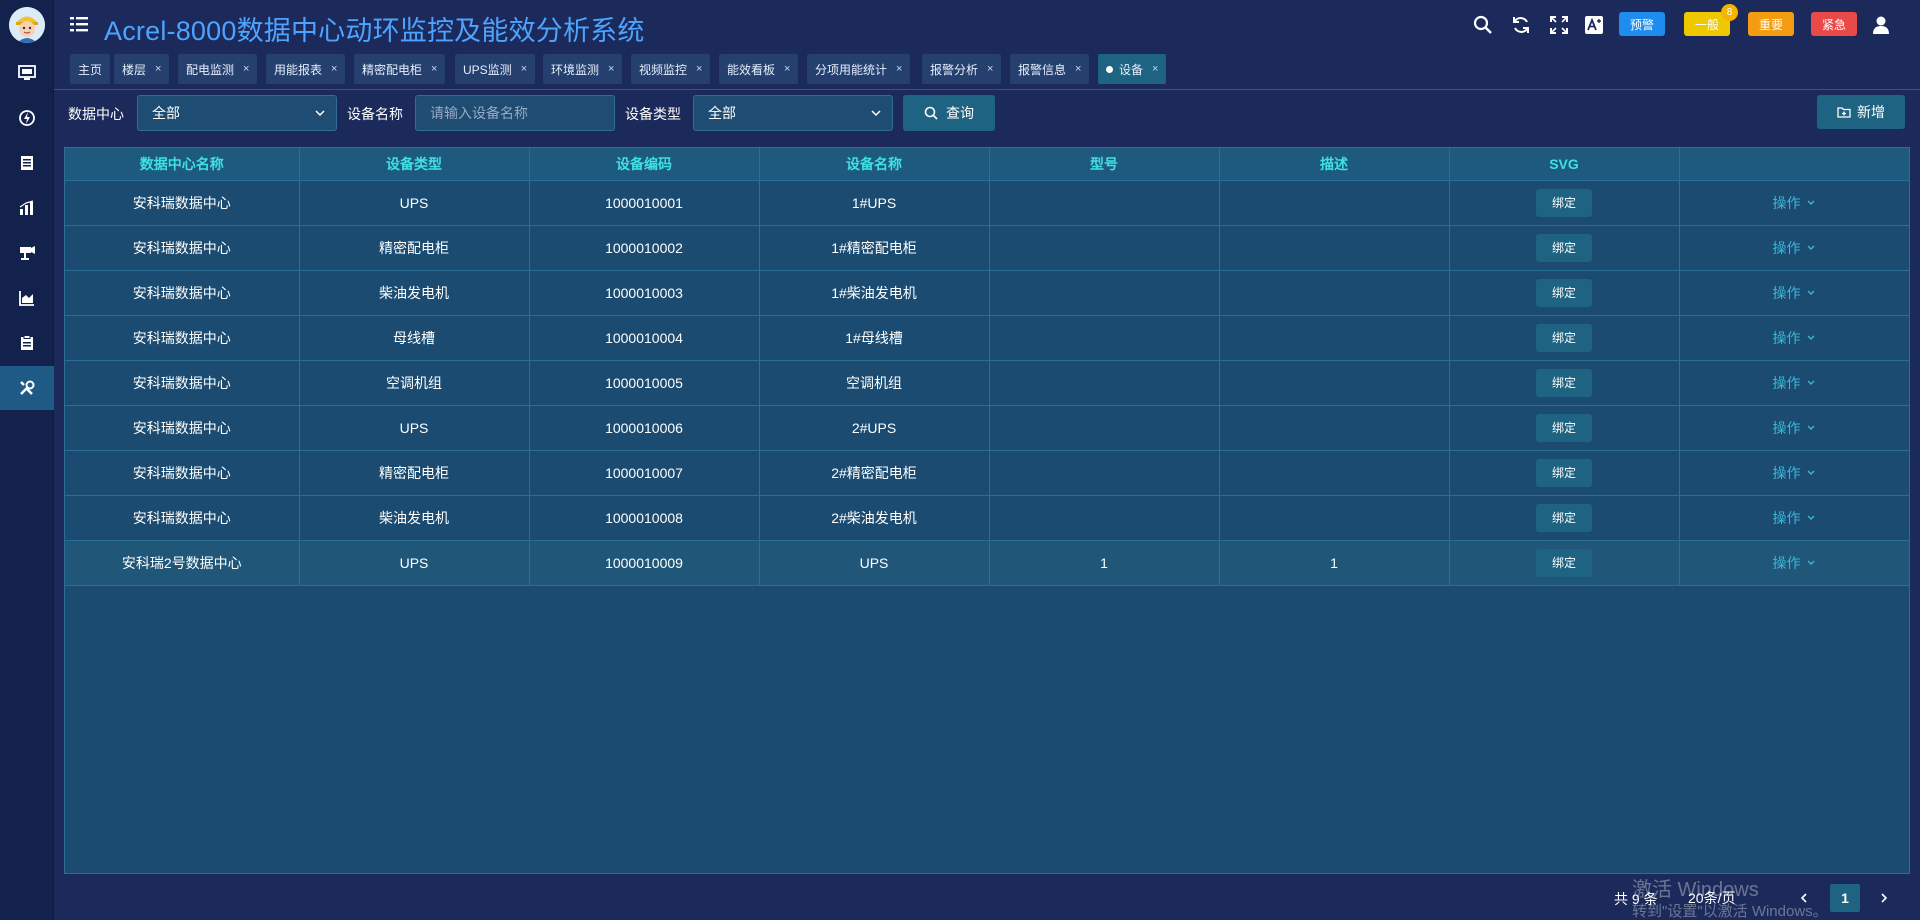 The height and width of the screenshot is (920, 1920). I want to click on tab-itemized-energy: 分项用能统计 ×, so click(859, 69).